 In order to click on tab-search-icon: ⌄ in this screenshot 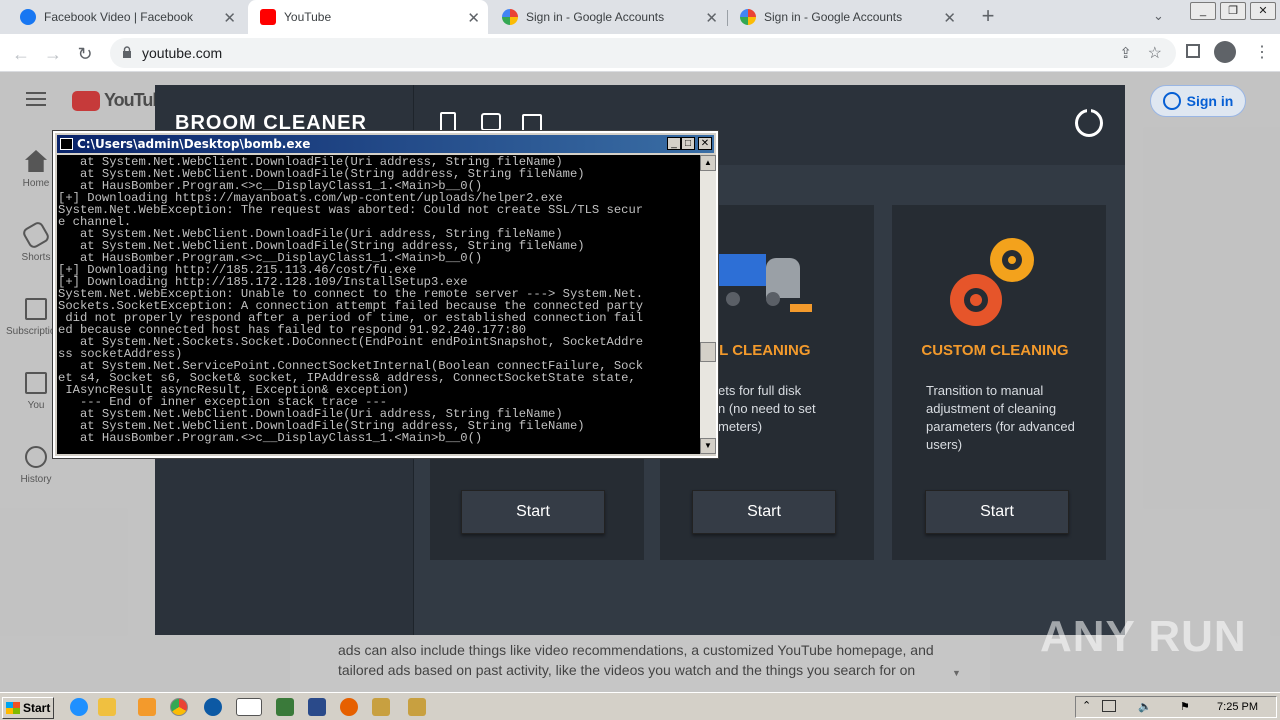, I will do `click(1158, 16)`.